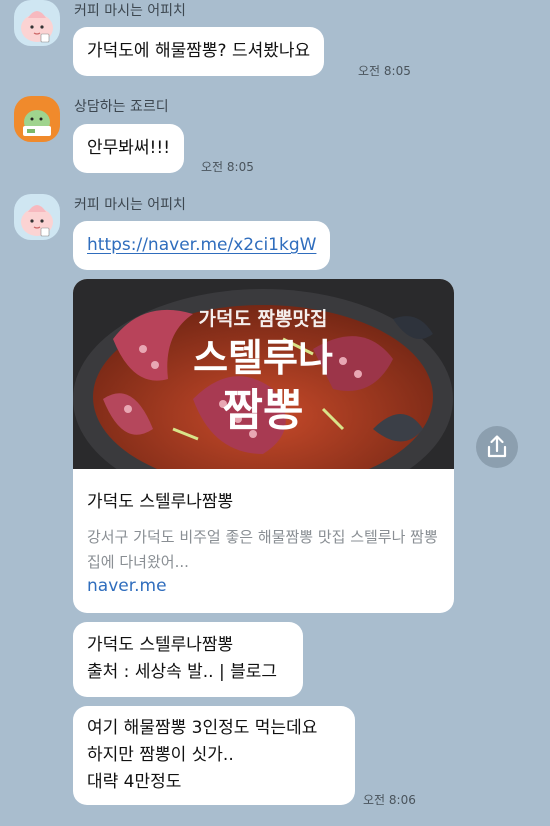  Describe the element at coordinates (263, 410) in the screenshot. I see `thumbnail-title-line2: 짬뽕` at that location.